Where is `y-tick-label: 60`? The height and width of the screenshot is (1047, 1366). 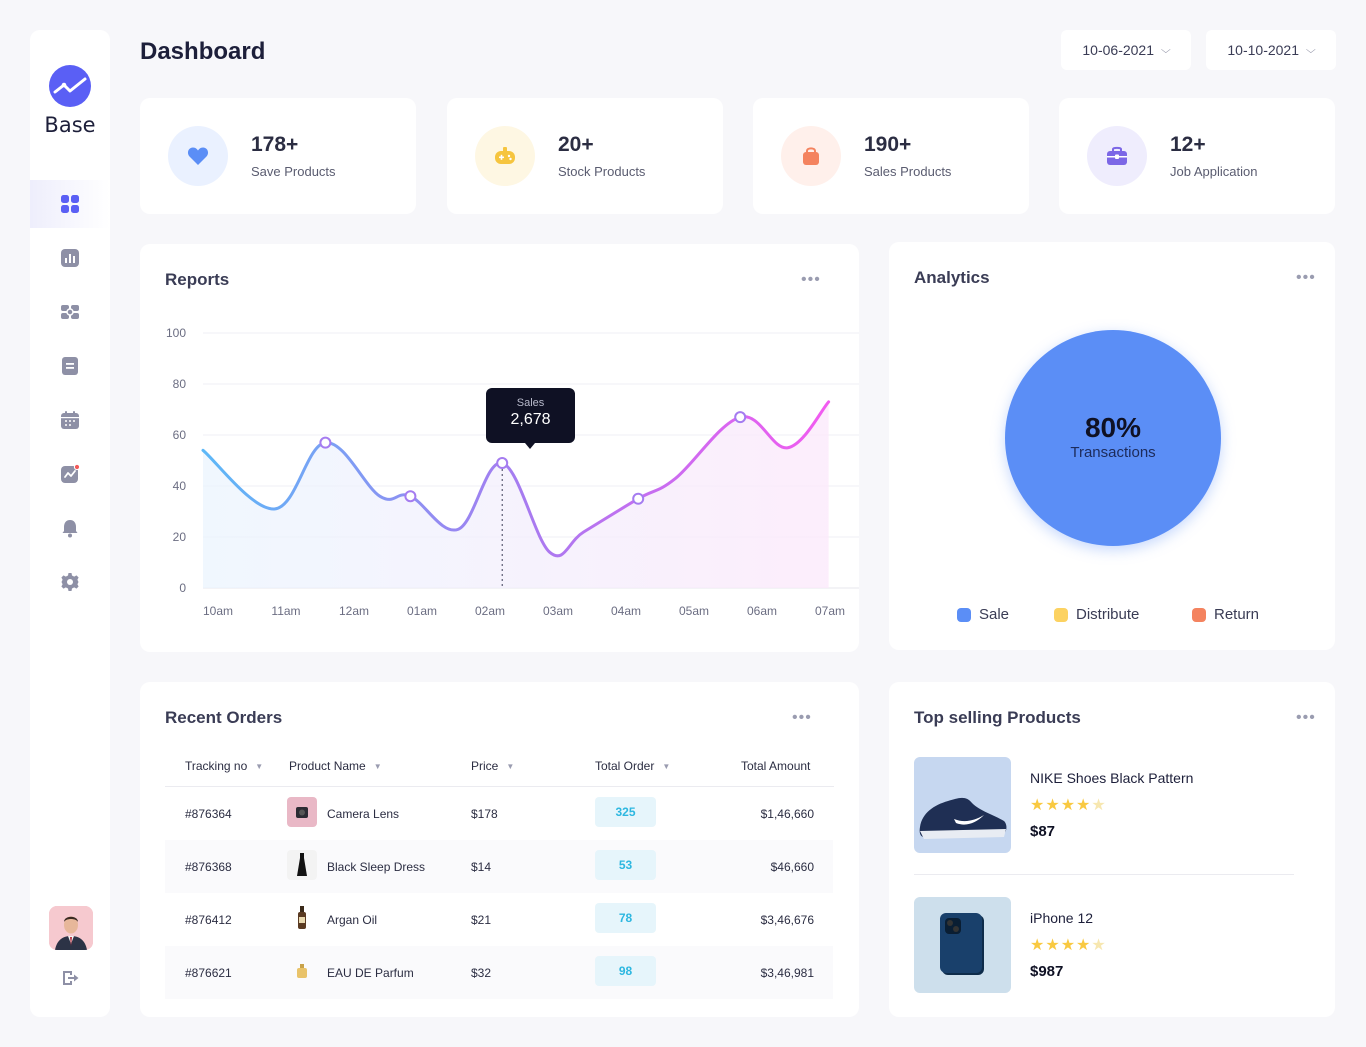 y-tick-label: 60 is located at coordinates (180, 435).